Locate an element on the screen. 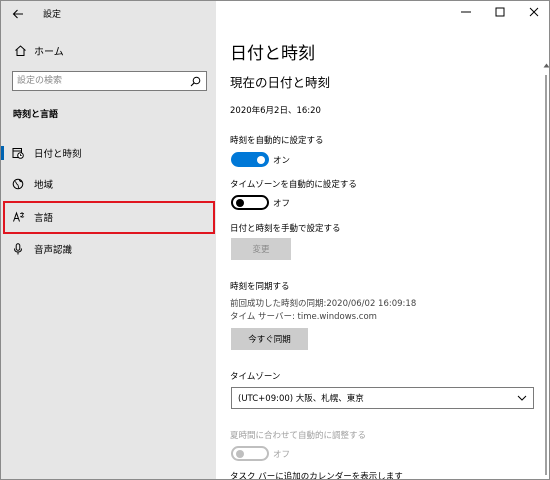  back-arrow-icon is located at coordinates (17, 14).